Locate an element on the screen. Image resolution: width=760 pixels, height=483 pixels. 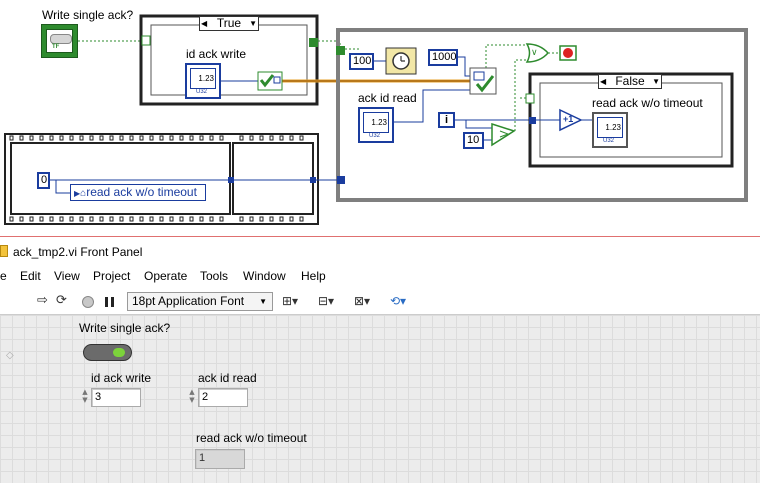
write-single-ack-label: Write single ack? is located at coordinates (125, 328).